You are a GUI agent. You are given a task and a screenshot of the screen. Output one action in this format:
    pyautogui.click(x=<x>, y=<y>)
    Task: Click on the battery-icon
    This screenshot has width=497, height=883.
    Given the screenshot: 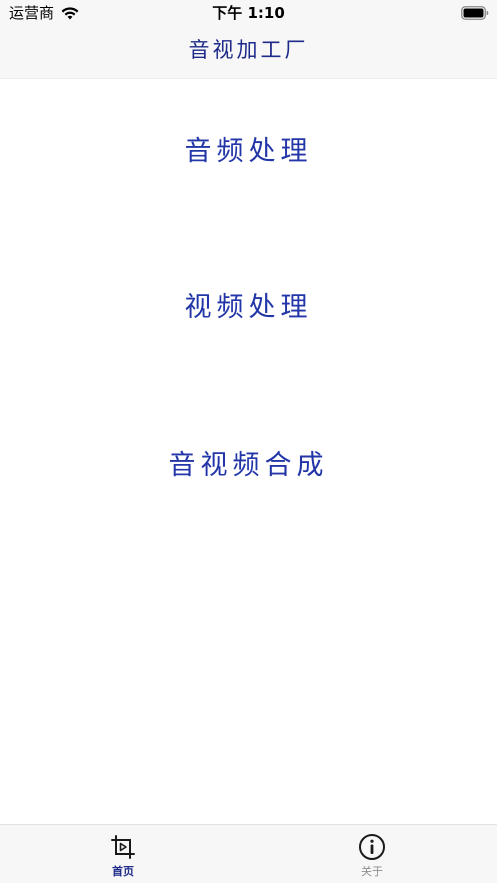 What is the action you would take?
    pyautogui.click(x=475, y=13)
    